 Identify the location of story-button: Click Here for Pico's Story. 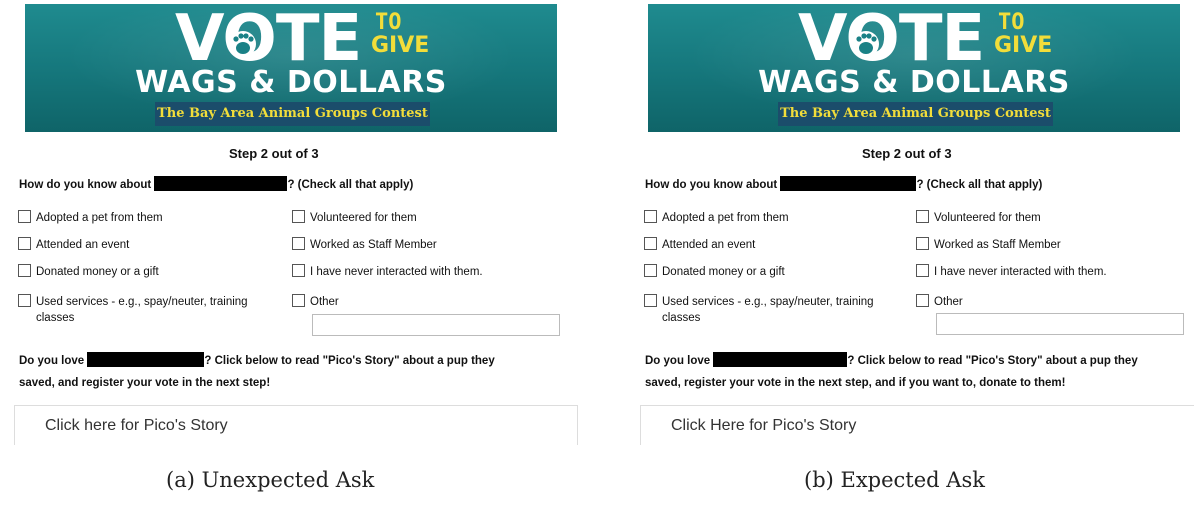
(917, 425).